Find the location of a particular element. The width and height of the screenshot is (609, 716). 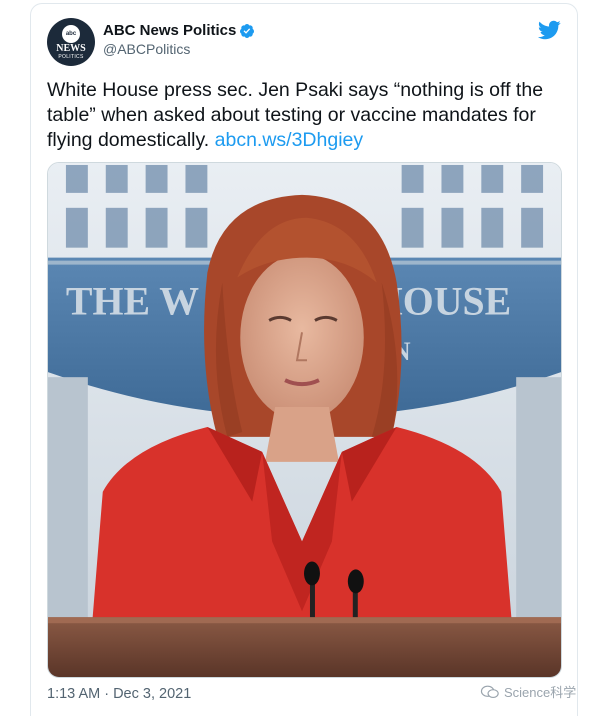

watermark-text: Science科学 is located at coordinates (540, 692).